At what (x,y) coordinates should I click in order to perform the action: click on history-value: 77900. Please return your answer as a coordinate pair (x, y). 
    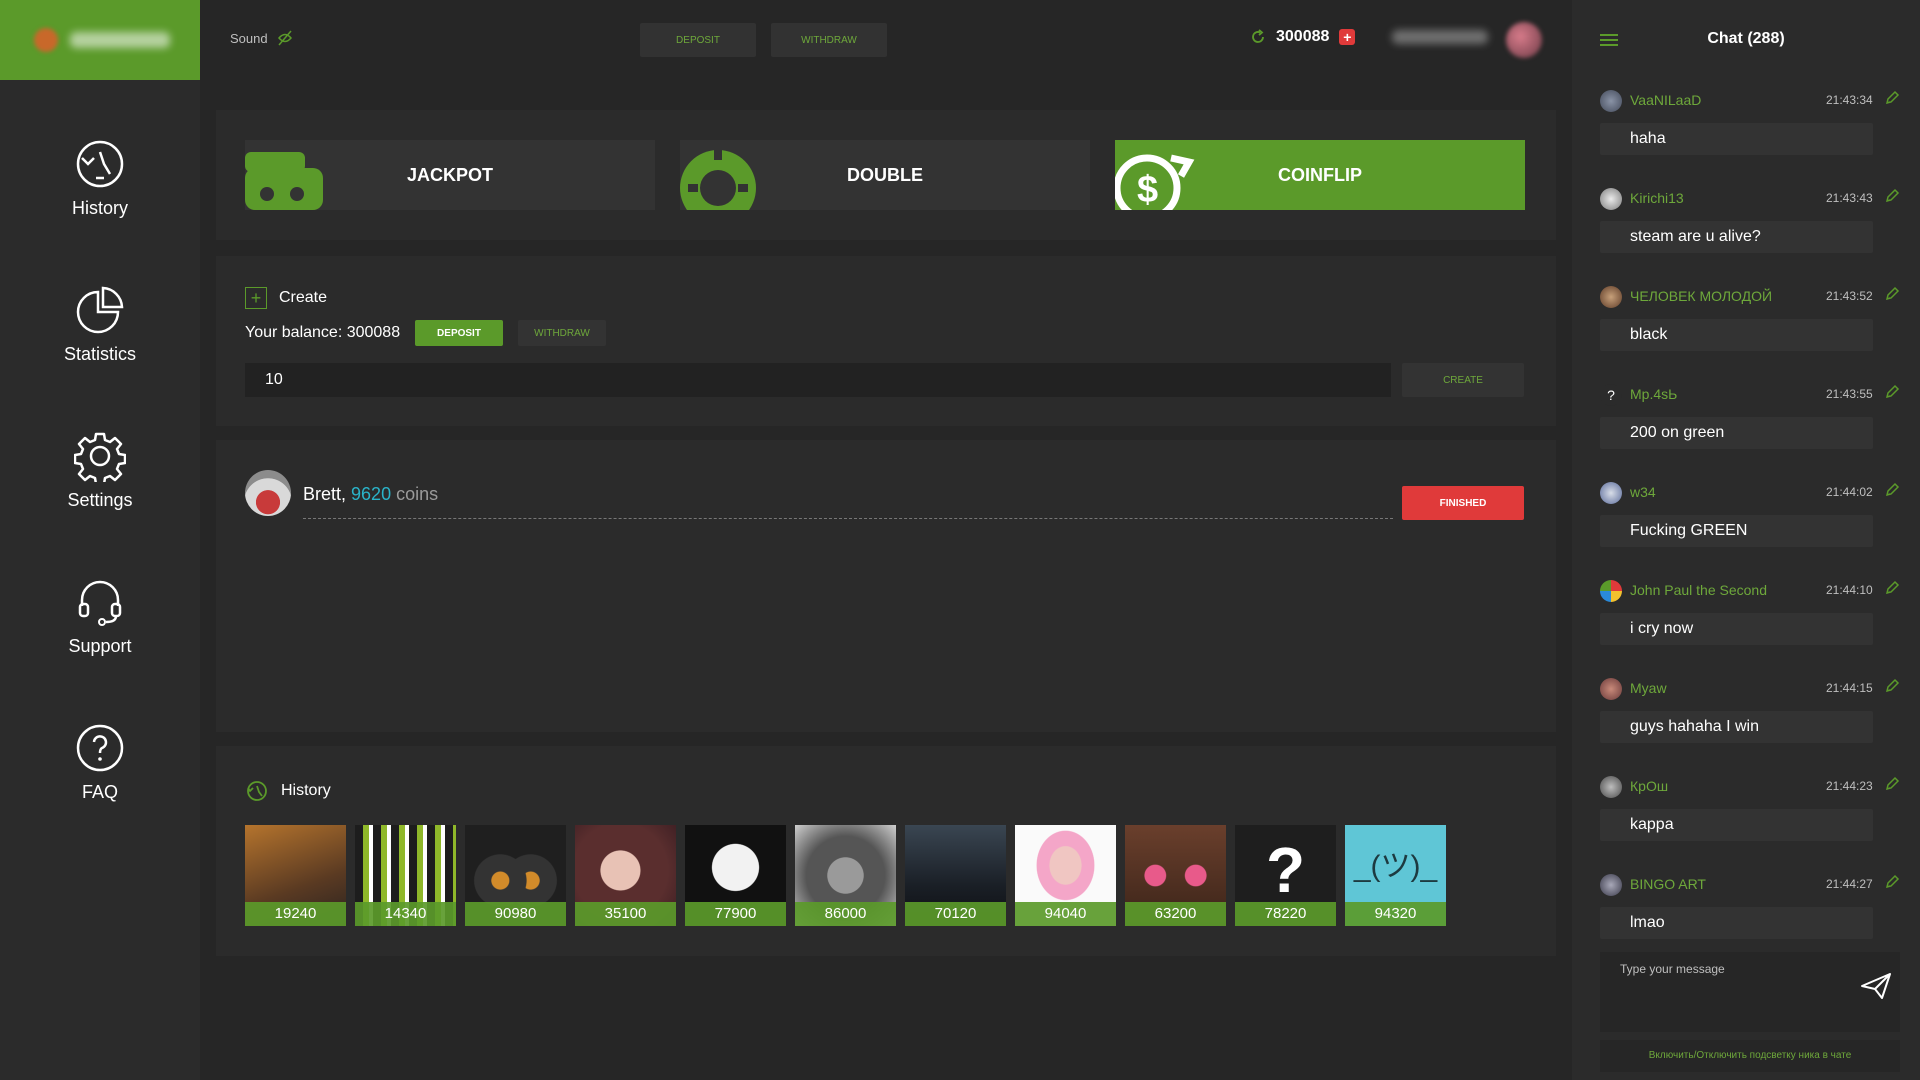
    Looking at the image, I should click on (735, 914).